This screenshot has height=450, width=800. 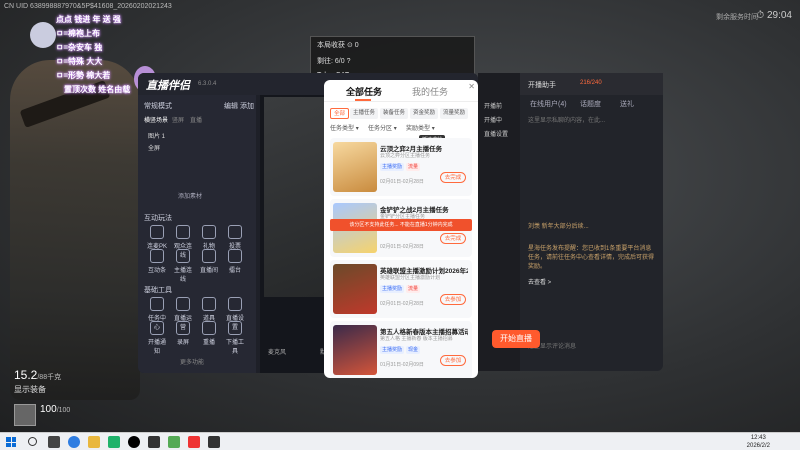 I want to click on basic-tool: 录屏, so click(x=183, y=333).